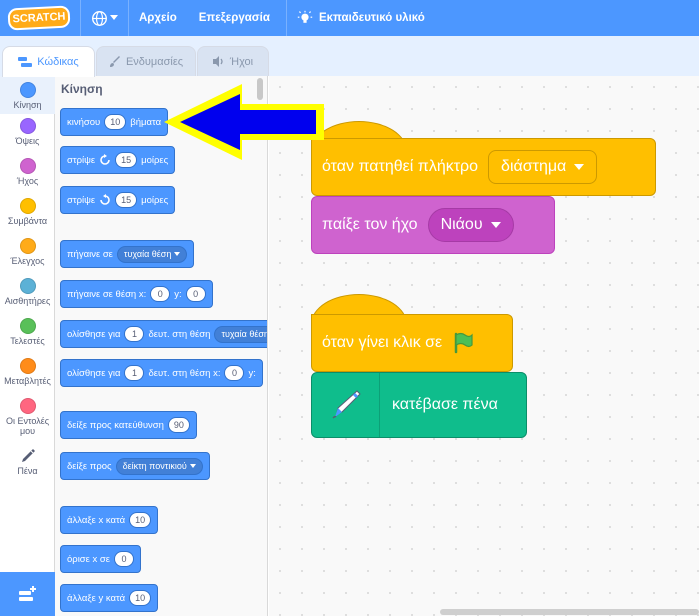 This screenshot has width=699, height=616. What do you see at coordinates (96, 520) in the screenshot?
I see `block-text: άλλαξε x κατά` at bounding box center [96, 520].